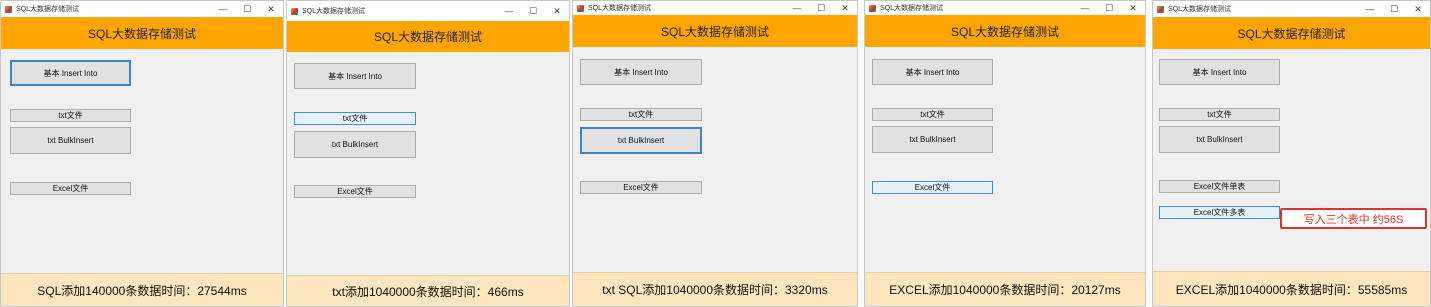 This screenshot has width=1431, height=307. I want to click on excel-multi-table-button: Excel文件多表, so click(1219, 212).